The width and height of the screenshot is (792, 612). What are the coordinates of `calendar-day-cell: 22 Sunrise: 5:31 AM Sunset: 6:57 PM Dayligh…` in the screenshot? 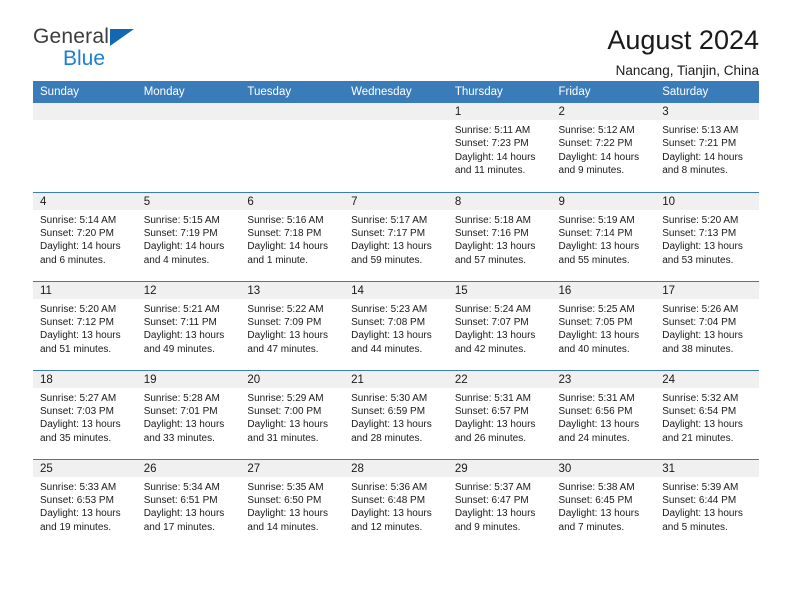 It's located at (499, 414).